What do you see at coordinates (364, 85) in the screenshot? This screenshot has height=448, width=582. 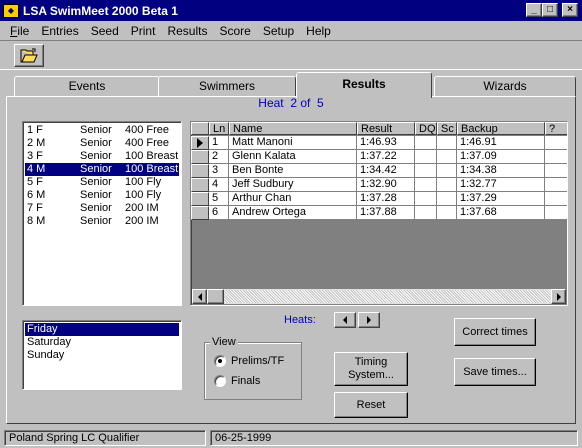 I see `tab-results: Results` at bounding box center [364, 85].